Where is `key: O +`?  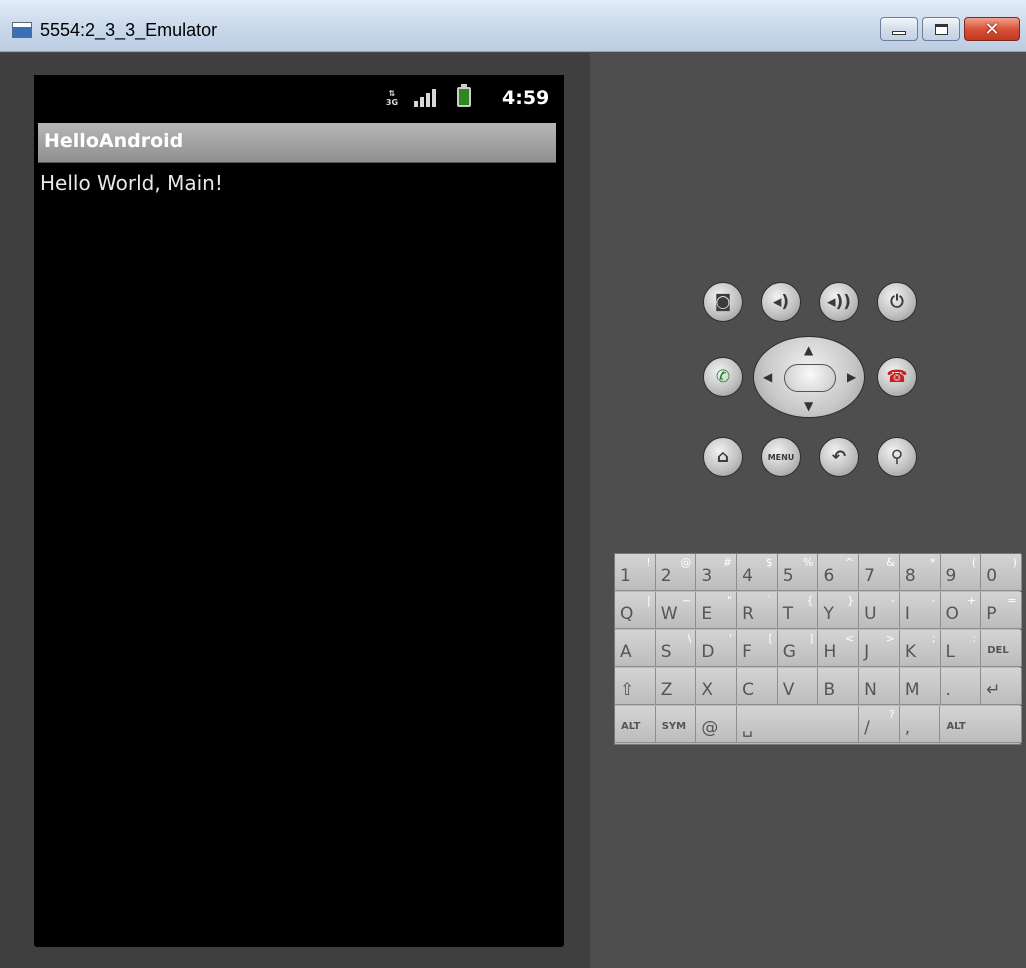
key: O + is located at coordinates (961, 610).